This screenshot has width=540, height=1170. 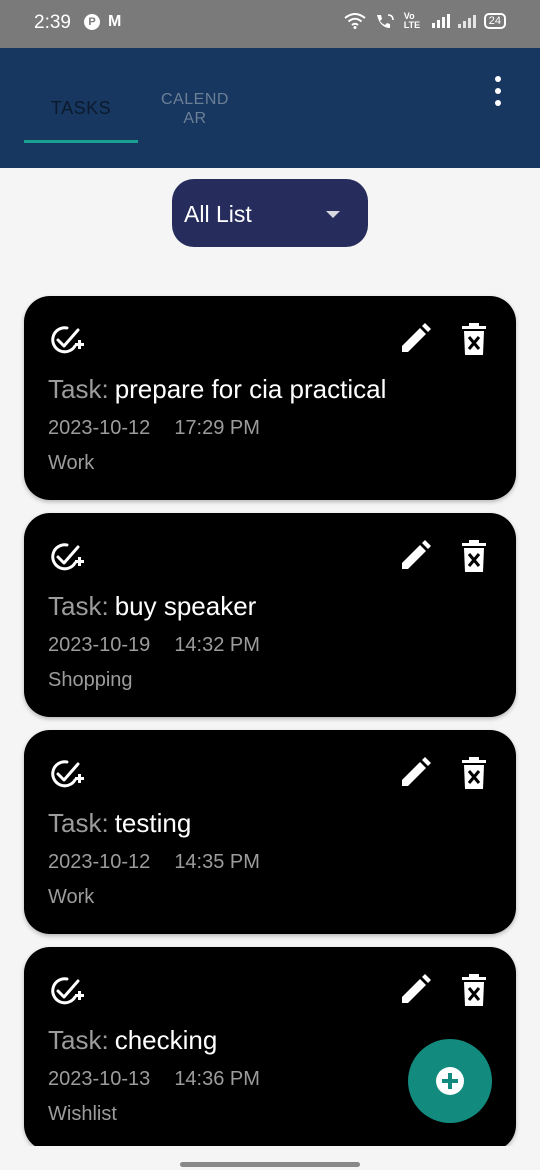 I want to click on task-datetime: 2023-10-19 14:32 PM, so click(x=154, y=645).